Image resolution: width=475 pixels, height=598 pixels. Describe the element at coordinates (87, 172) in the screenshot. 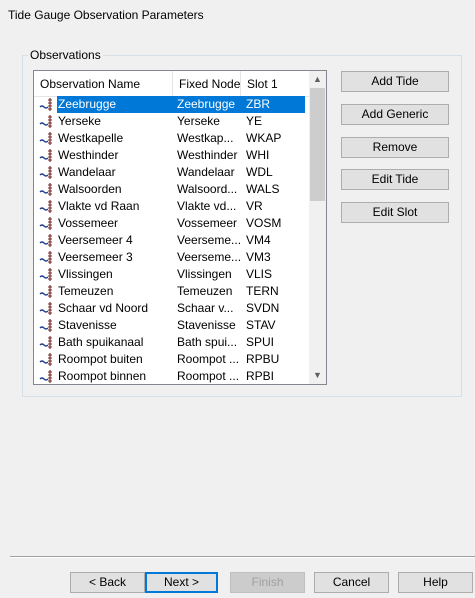

I see `observation-name-cell: Wandelaar` at that location.